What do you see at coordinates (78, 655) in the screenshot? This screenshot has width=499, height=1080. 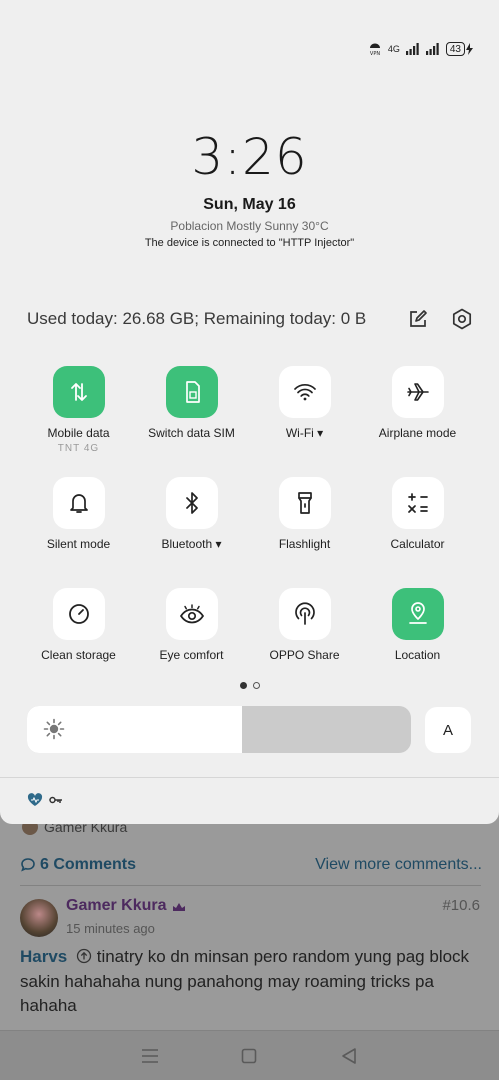 I see `tile-label: Clean storage` at bounding box center [78, 655].